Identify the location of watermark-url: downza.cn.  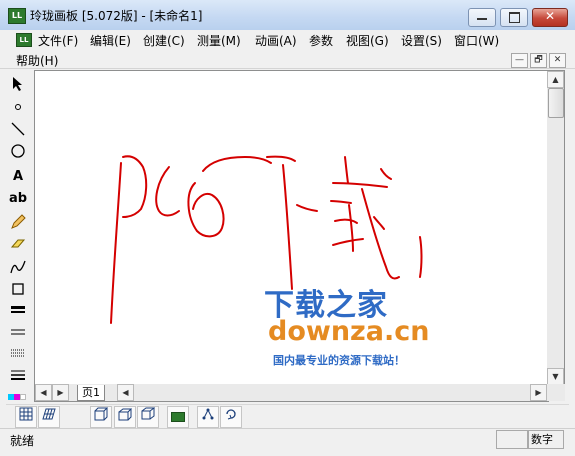
(349, 331).